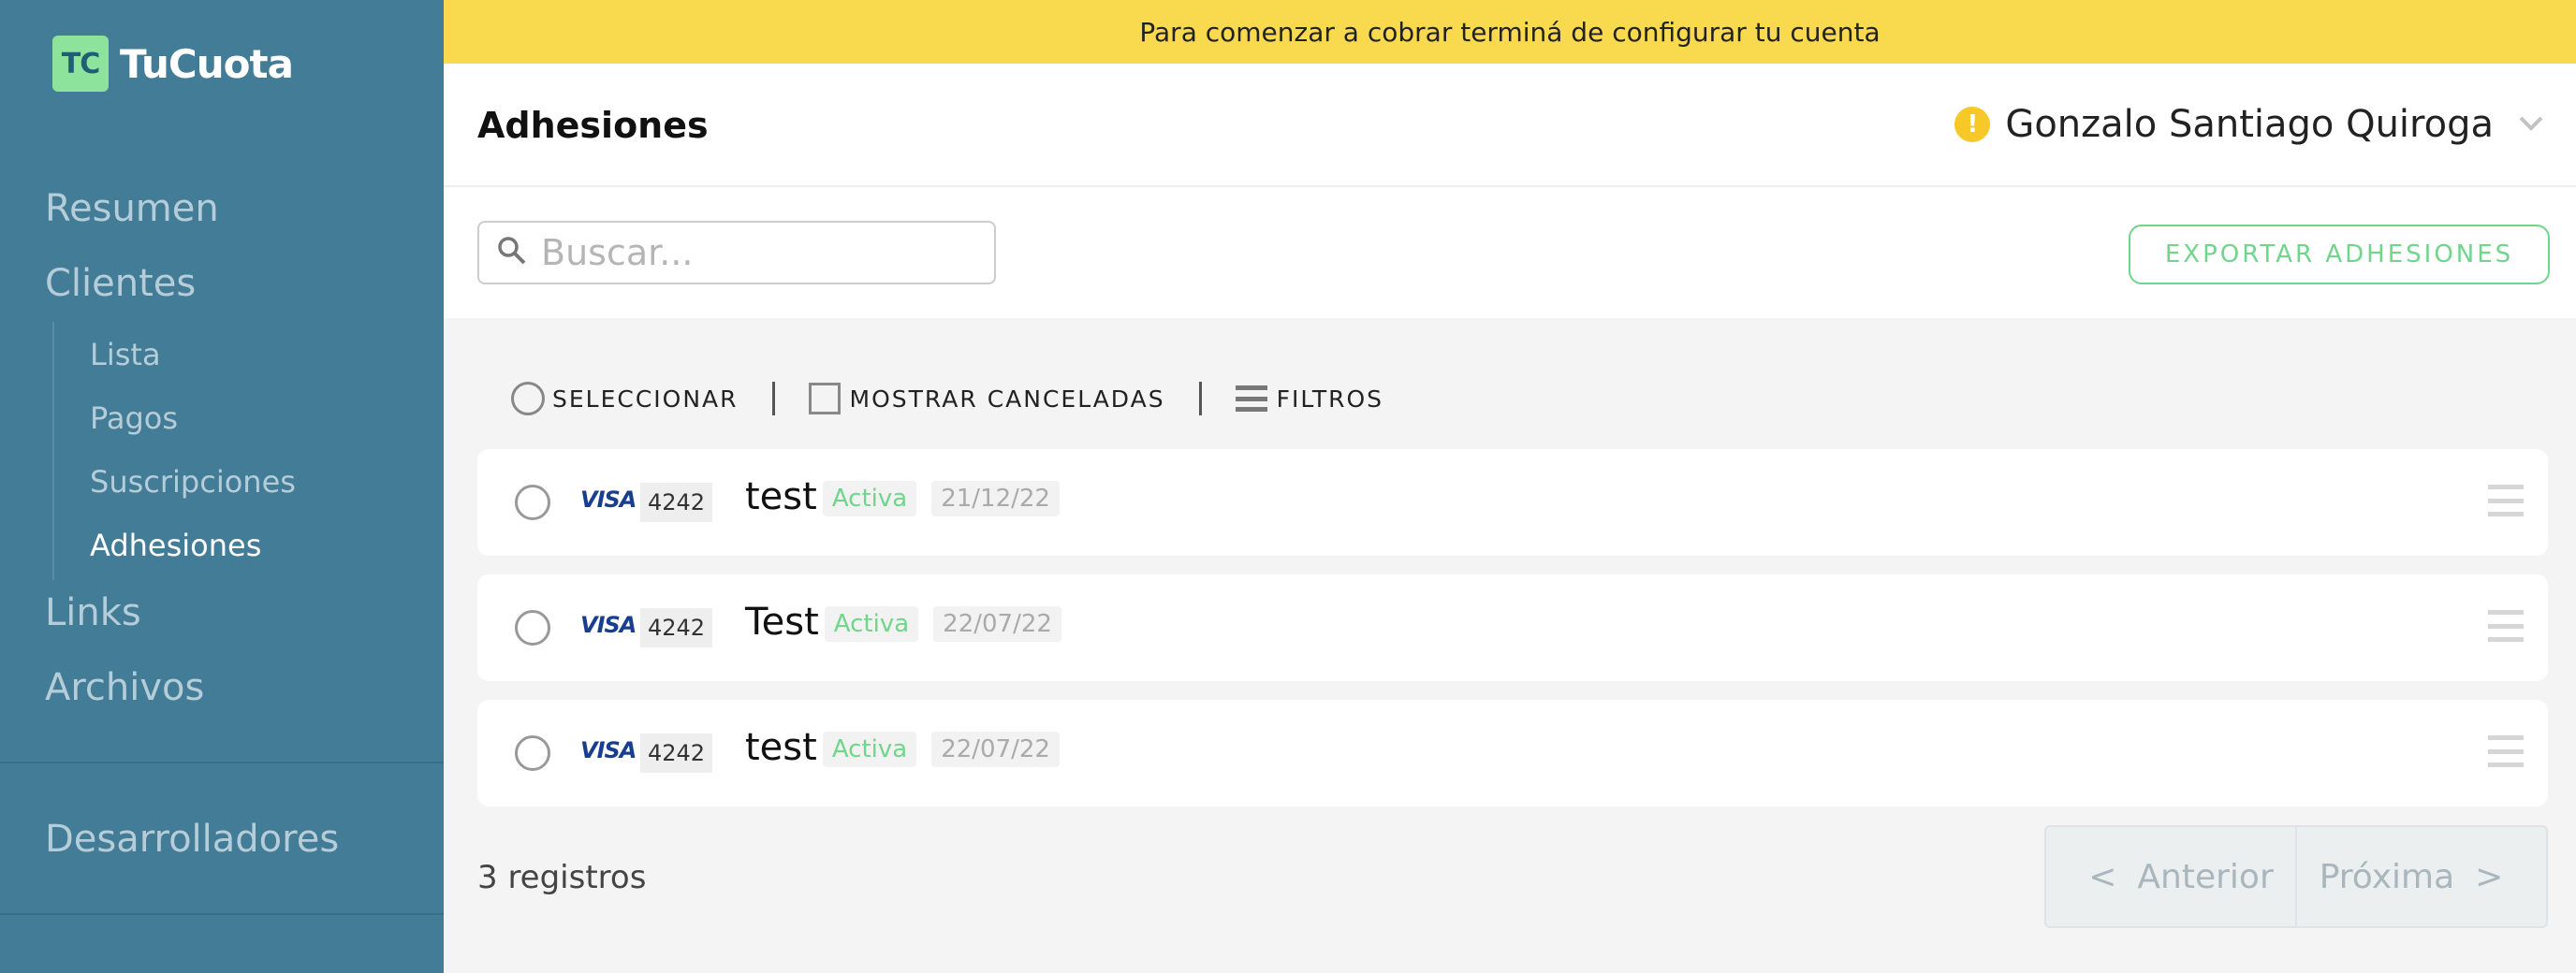 The height and width of the screenshot is (973, 2576). What do you see at coordinates (2339, 254) in the screenshot?
I see `export-button: EXPORTAR ADHESIONES` at bounding box center [2339, 254].